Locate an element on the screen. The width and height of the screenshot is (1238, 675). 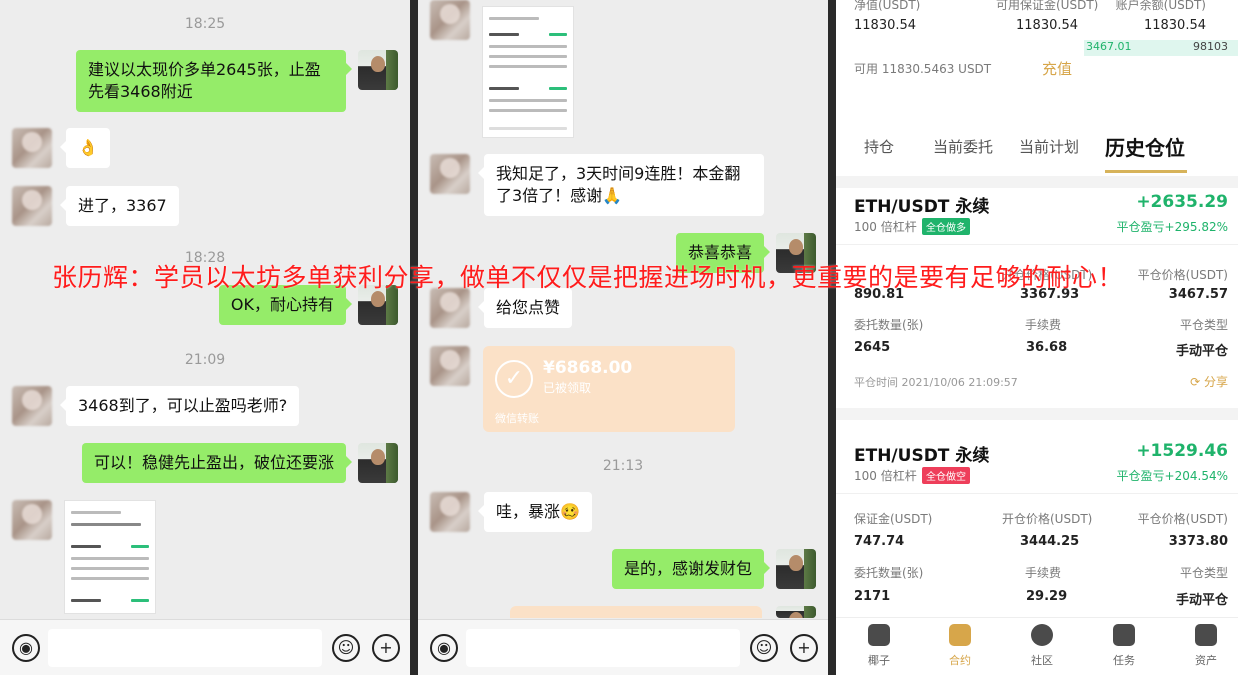
position-pnl: +2635.29 is located at coordinates (1182, 202).